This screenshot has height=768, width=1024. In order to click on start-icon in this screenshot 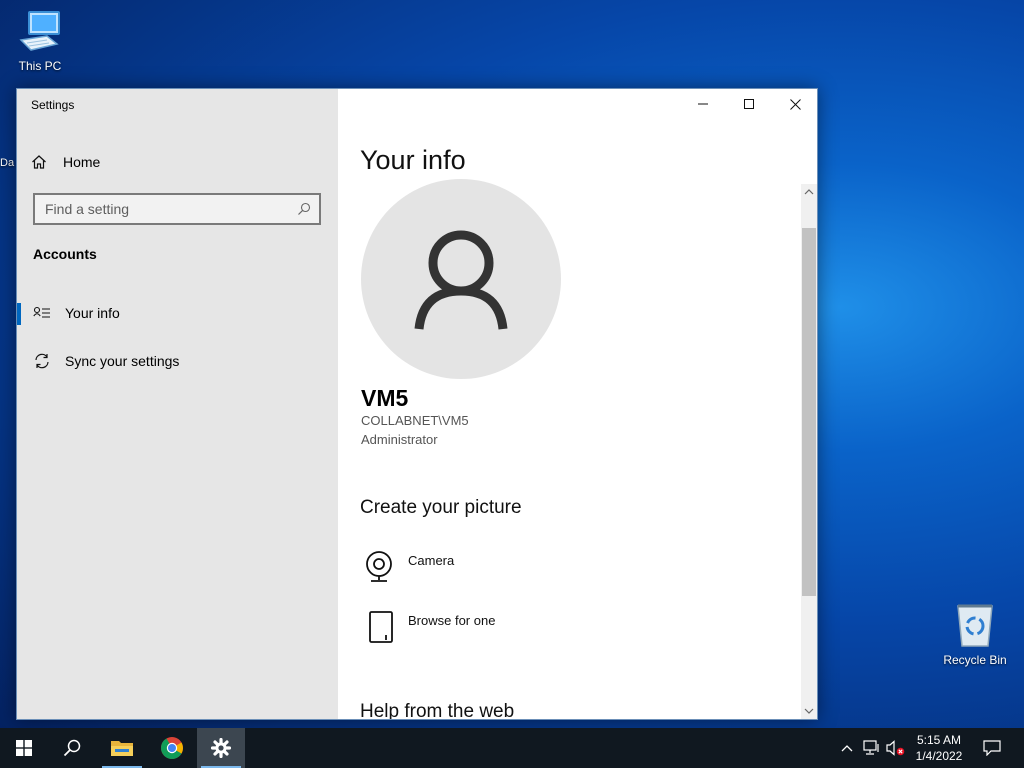, I will do `click(24, 748)`.